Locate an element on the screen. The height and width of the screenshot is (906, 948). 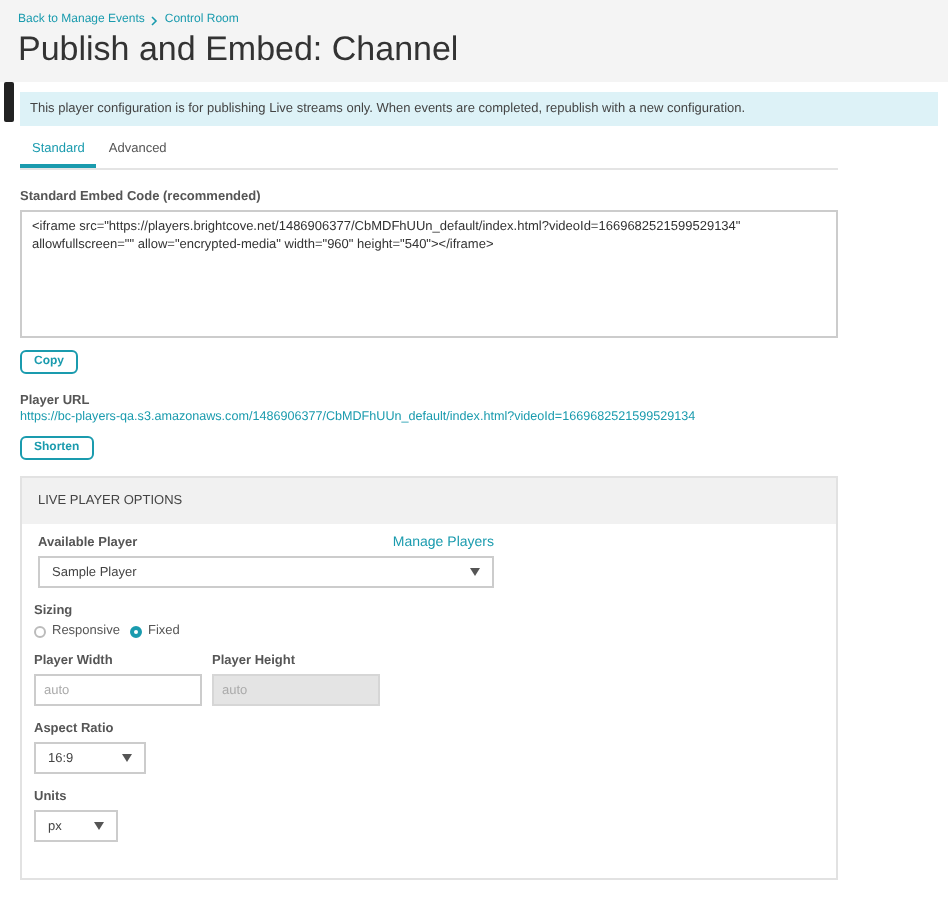
drag-handle-icon is located at coordinates (9, 102).